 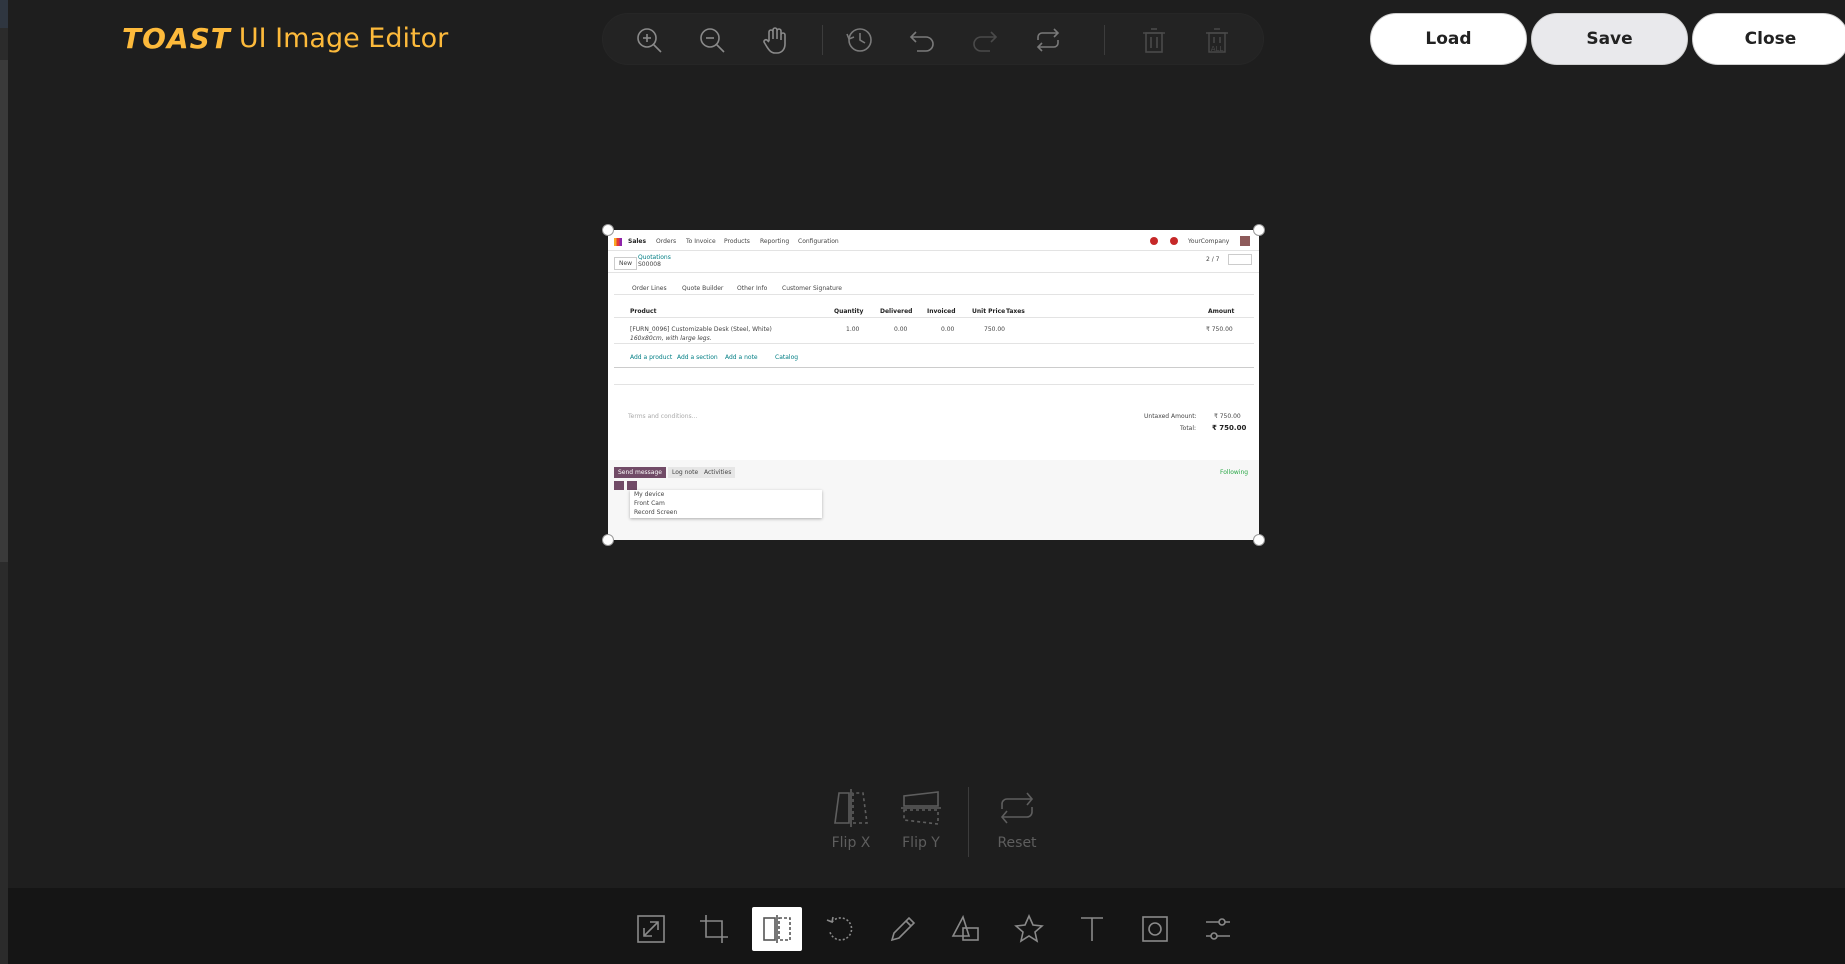 I want to click on flip-x-label: Flip X, so click(x=851, y=843).